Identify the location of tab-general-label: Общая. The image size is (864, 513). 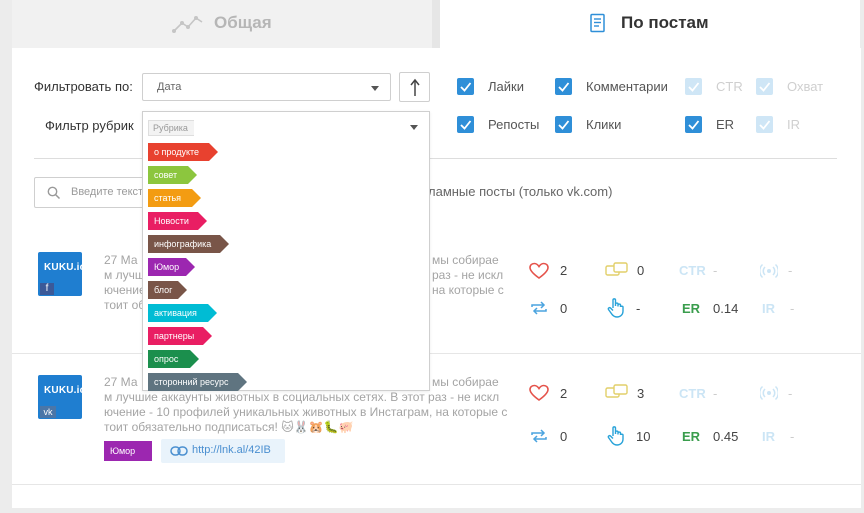
(243, 22).